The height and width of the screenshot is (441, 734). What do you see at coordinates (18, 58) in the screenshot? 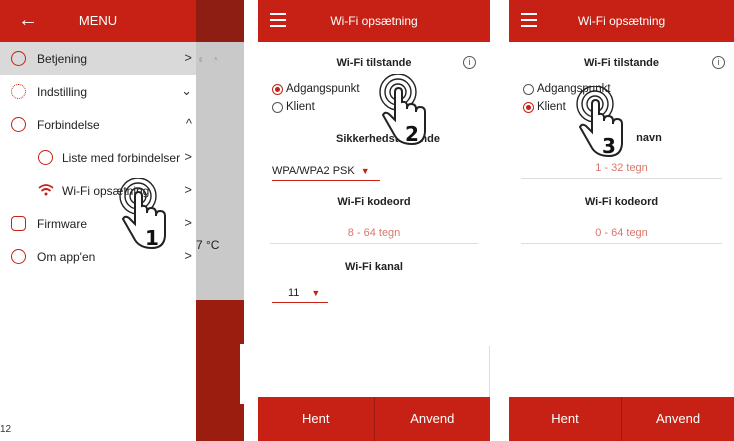
I see `home-icon` at bounding box center [18, 58].